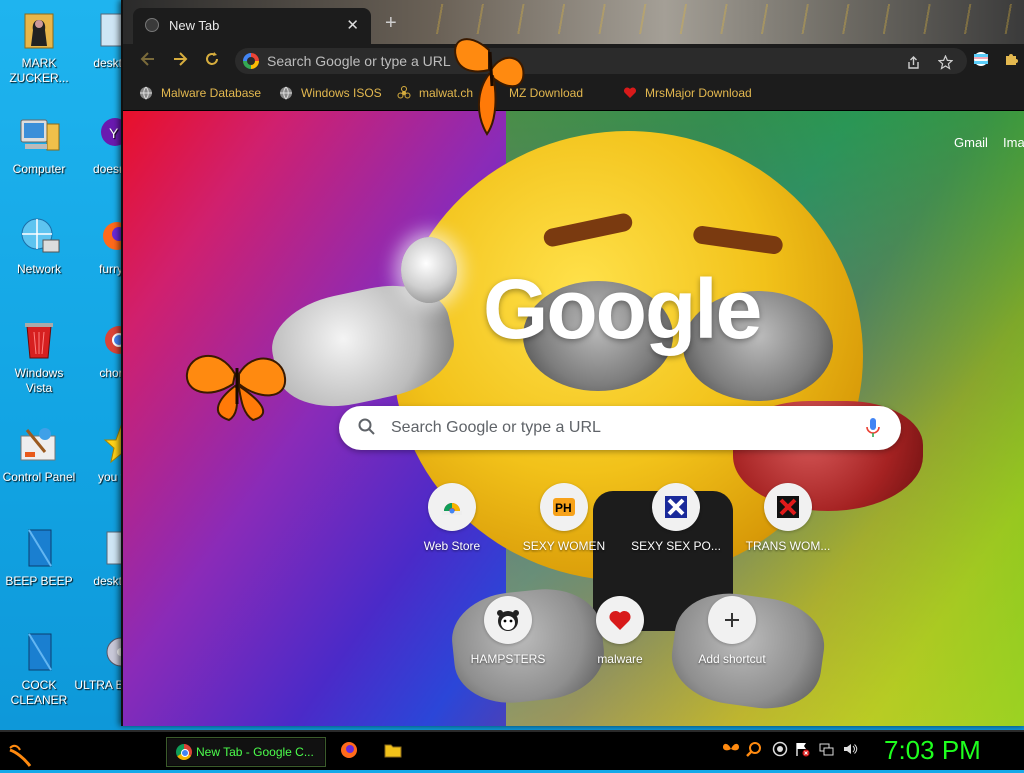  I want to click on shortcut-add-shortcut: Add shortcut, so click(732, 631).